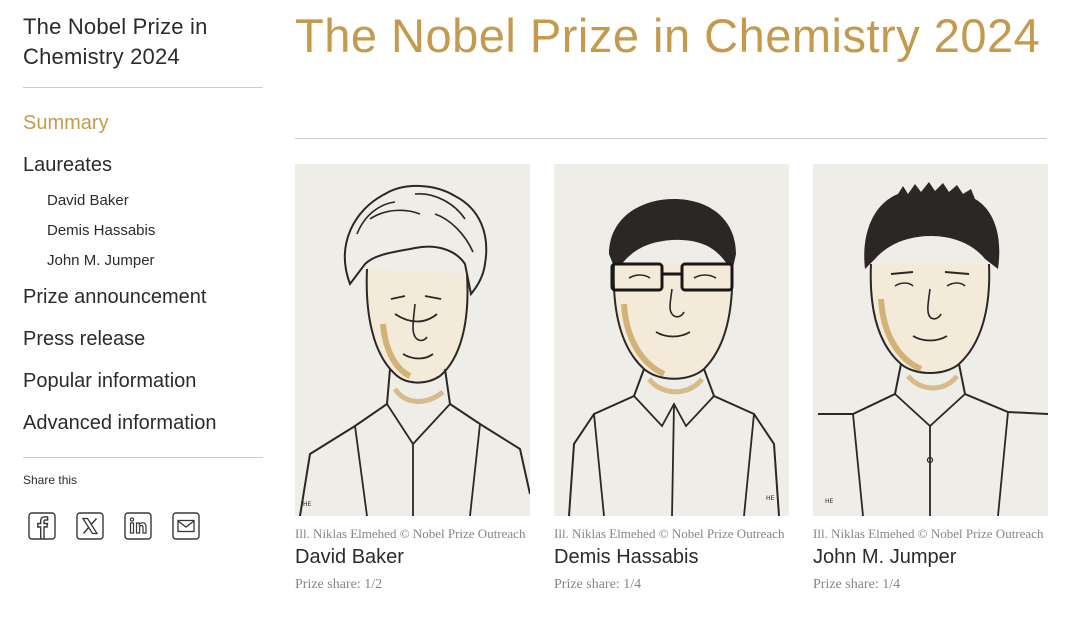 The image size is (1065, 629). I want to click on nav-laureate-demis-hassabis: Demis Hassabis, so click(143, 231).